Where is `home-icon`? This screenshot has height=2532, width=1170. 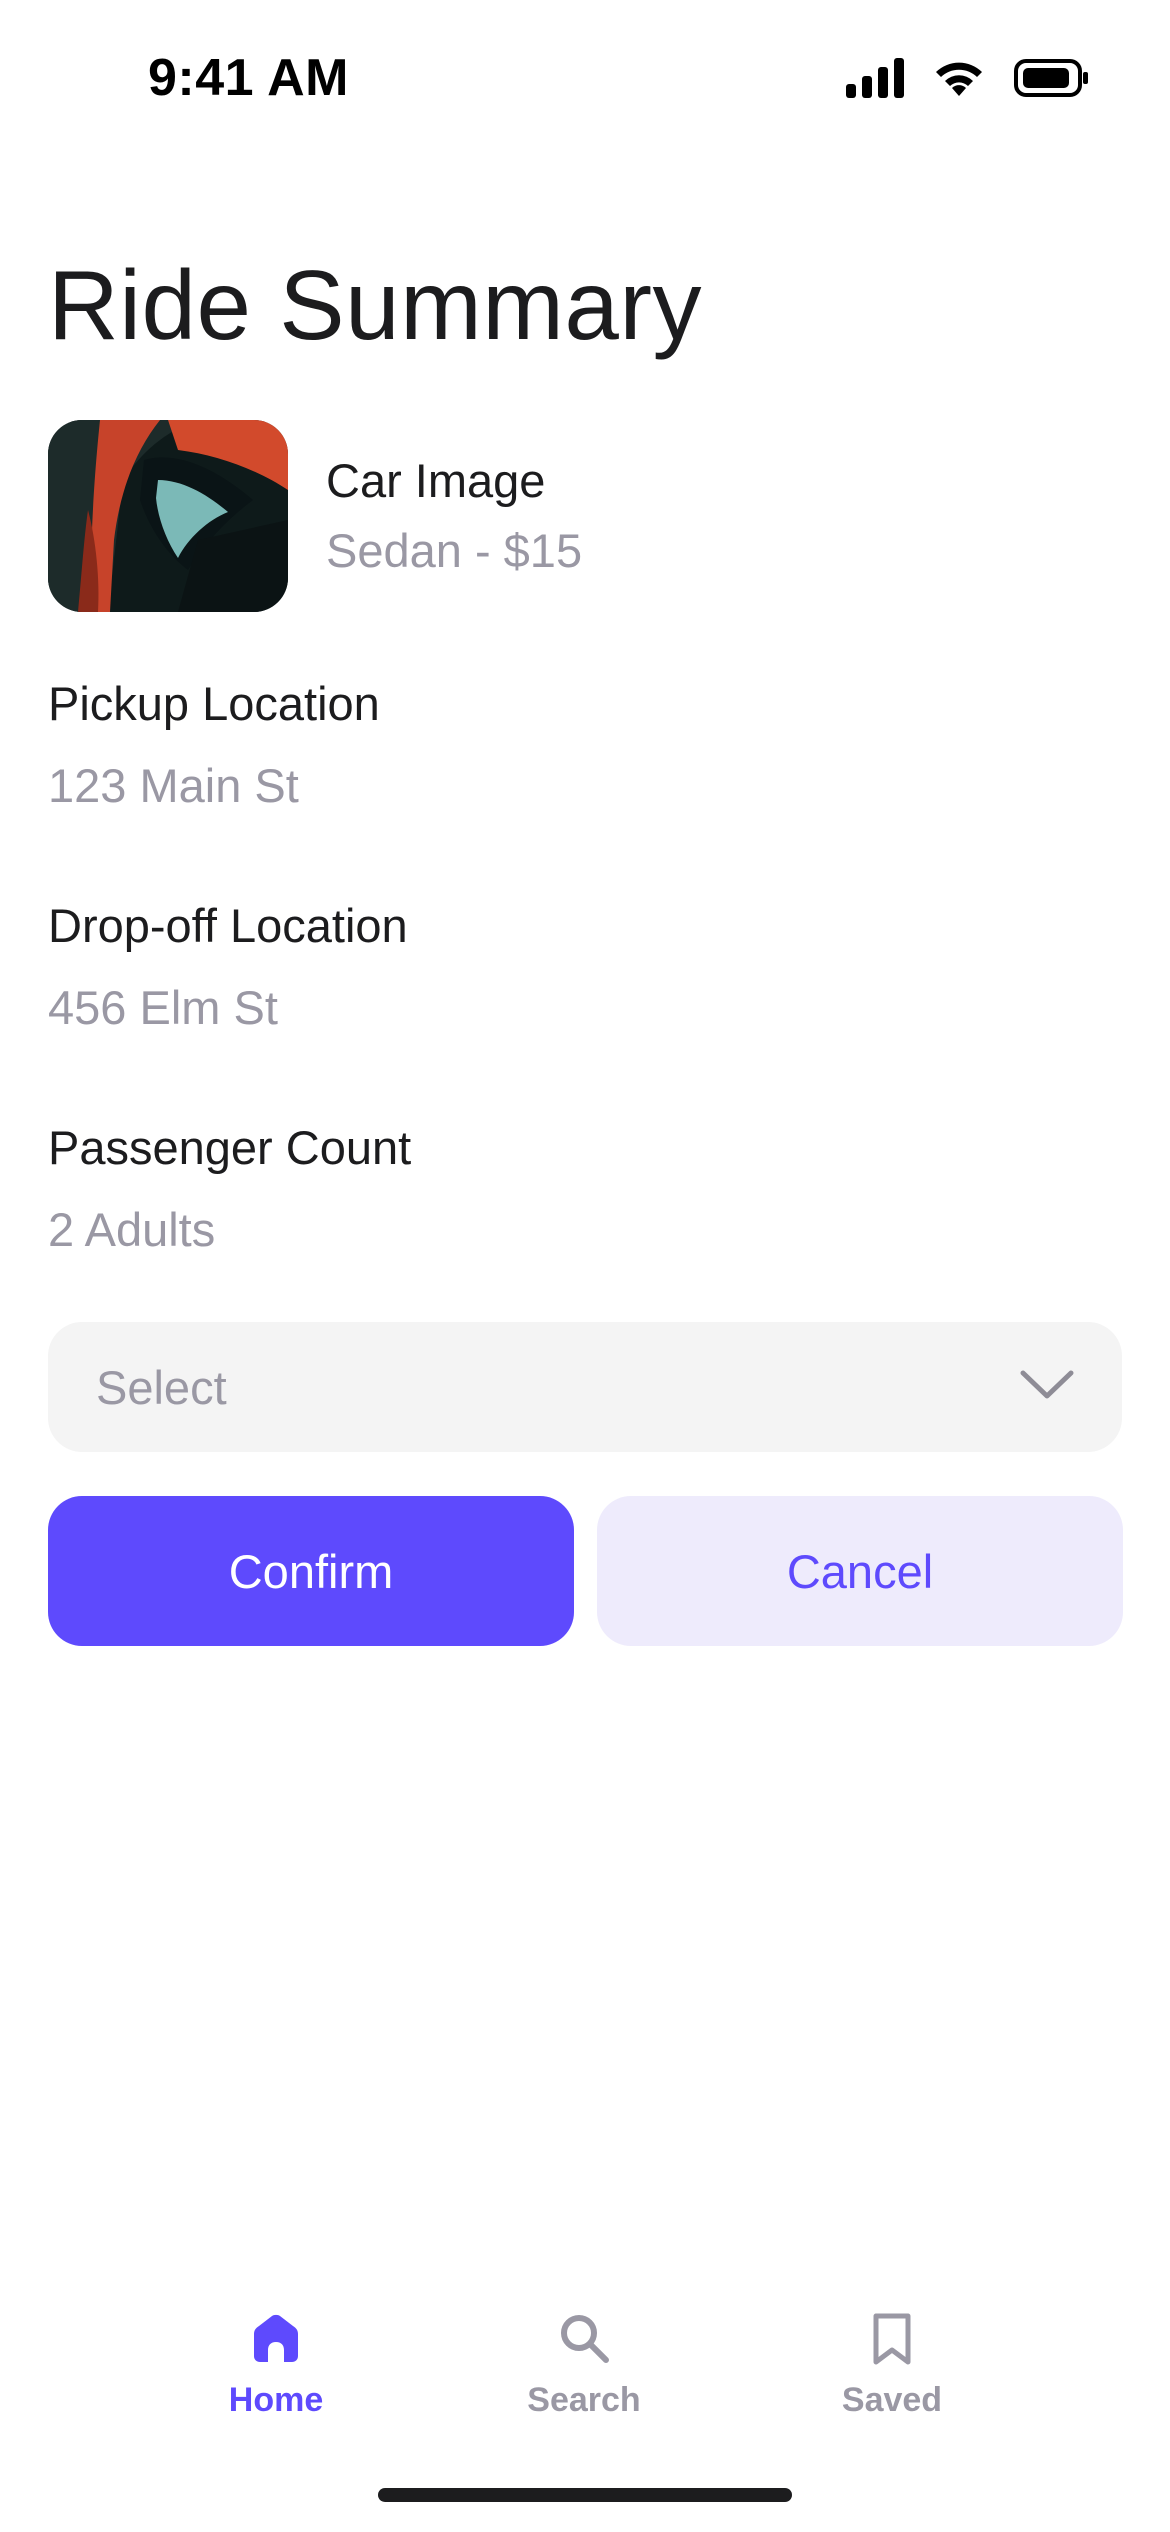
home-icon is located at coordinates (276, 2340).